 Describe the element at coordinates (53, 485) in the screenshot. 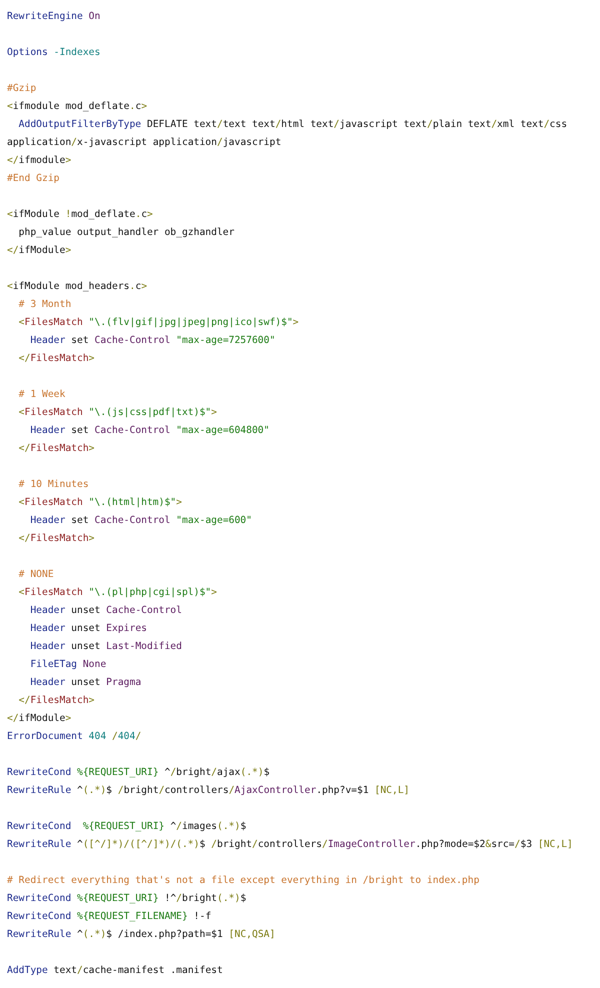

I see `code-line: # 10 Minutes` at that location.